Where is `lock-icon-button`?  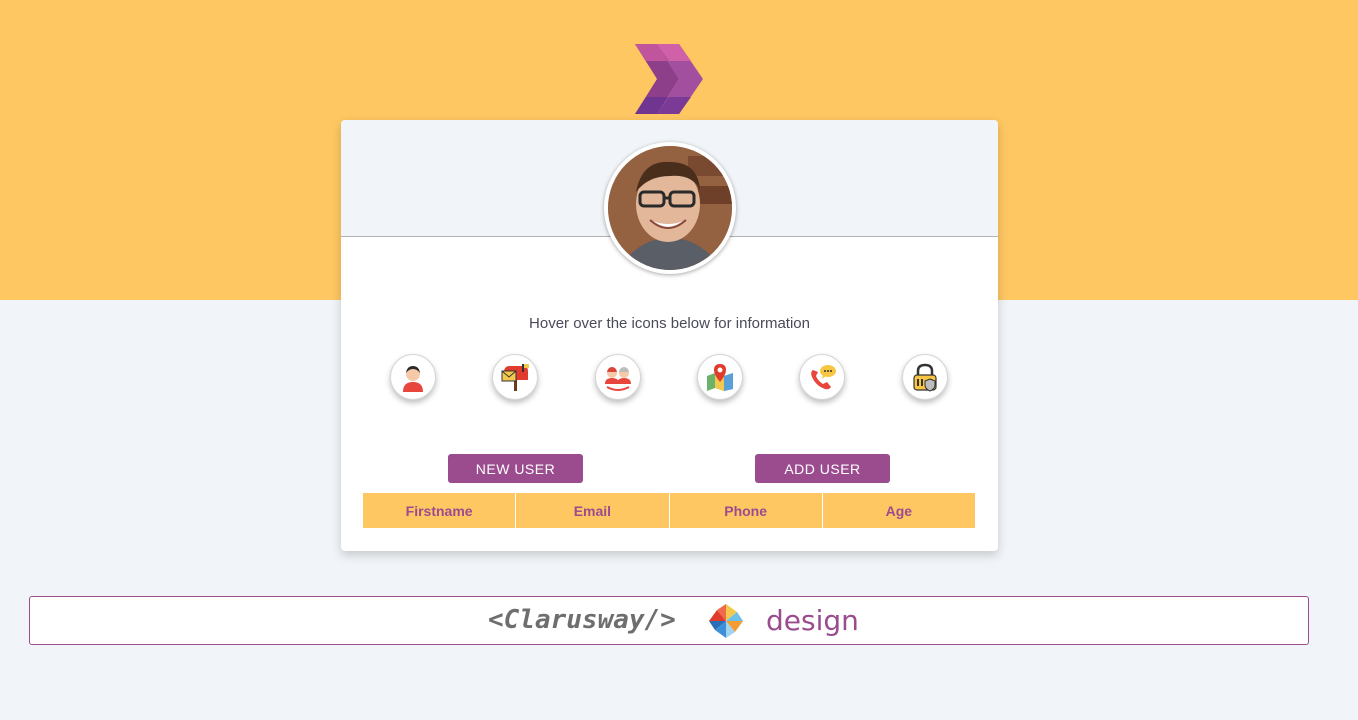
lock-icon-button is located at coordinates (925, 377).